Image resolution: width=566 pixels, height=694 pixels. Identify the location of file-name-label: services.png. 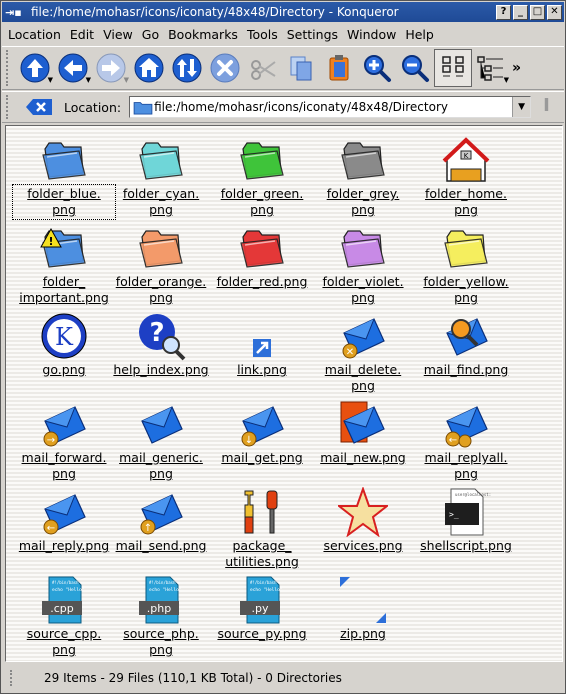
(363, 546).